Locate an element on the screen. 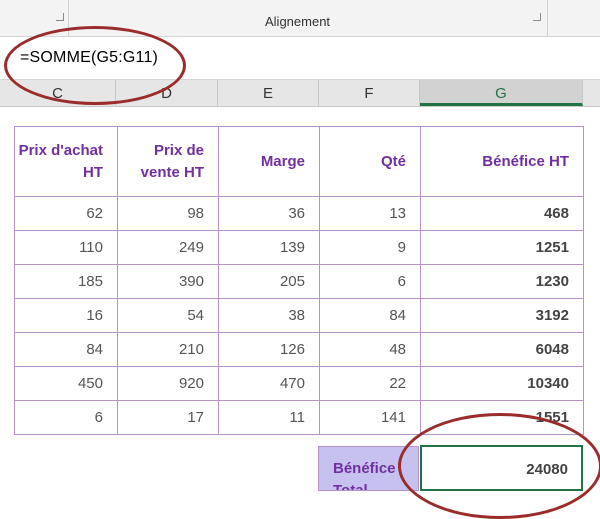  cell: 9 is located at coordinates (370, 247).